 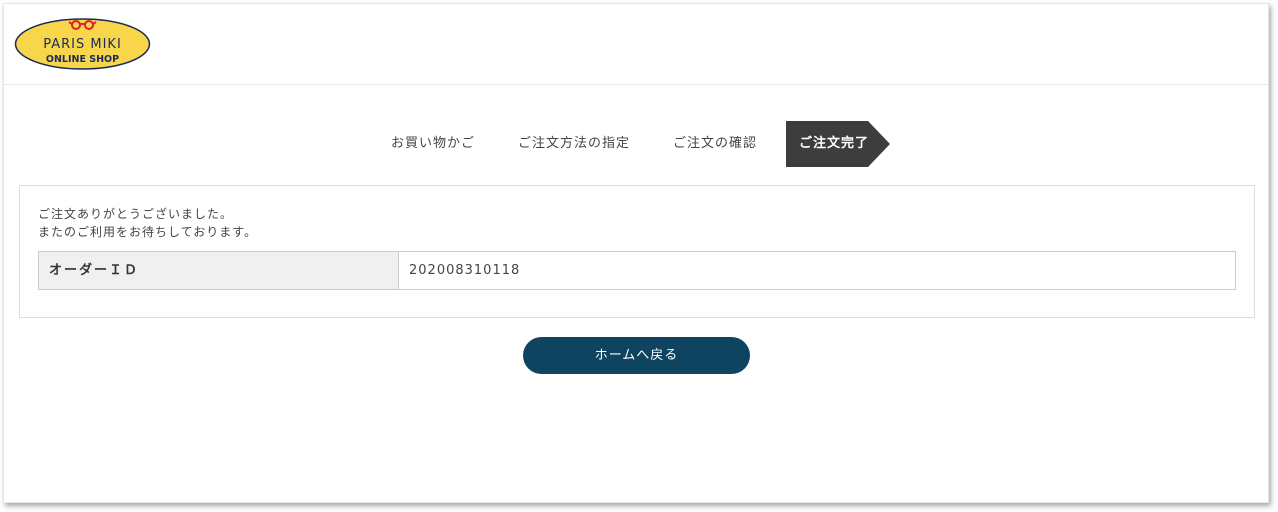 I want to click on paris-miki-logo: PARIS MIKI ONLINE SHOP, so click(x=82, y=43).